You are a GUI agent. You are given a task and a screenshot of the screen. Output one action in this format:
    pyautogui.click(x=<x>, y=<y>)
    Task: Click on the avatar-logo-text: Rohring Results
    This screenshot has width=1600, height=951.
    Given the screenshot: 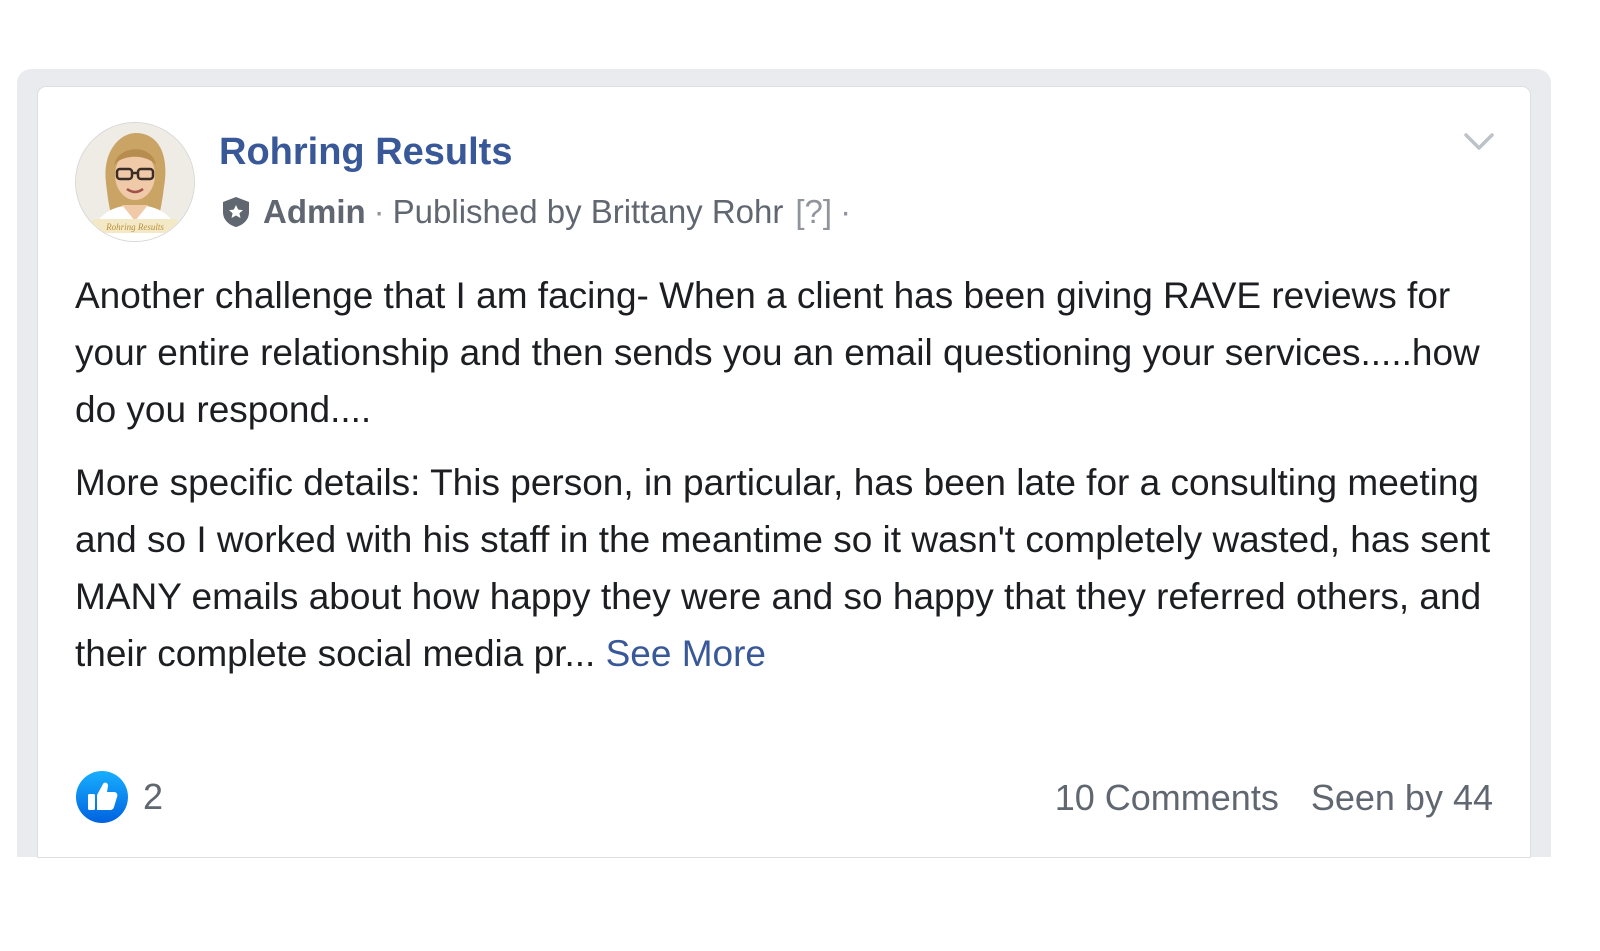 What is the action you would take?
    pyautogui.click(x=134, y=227)
    